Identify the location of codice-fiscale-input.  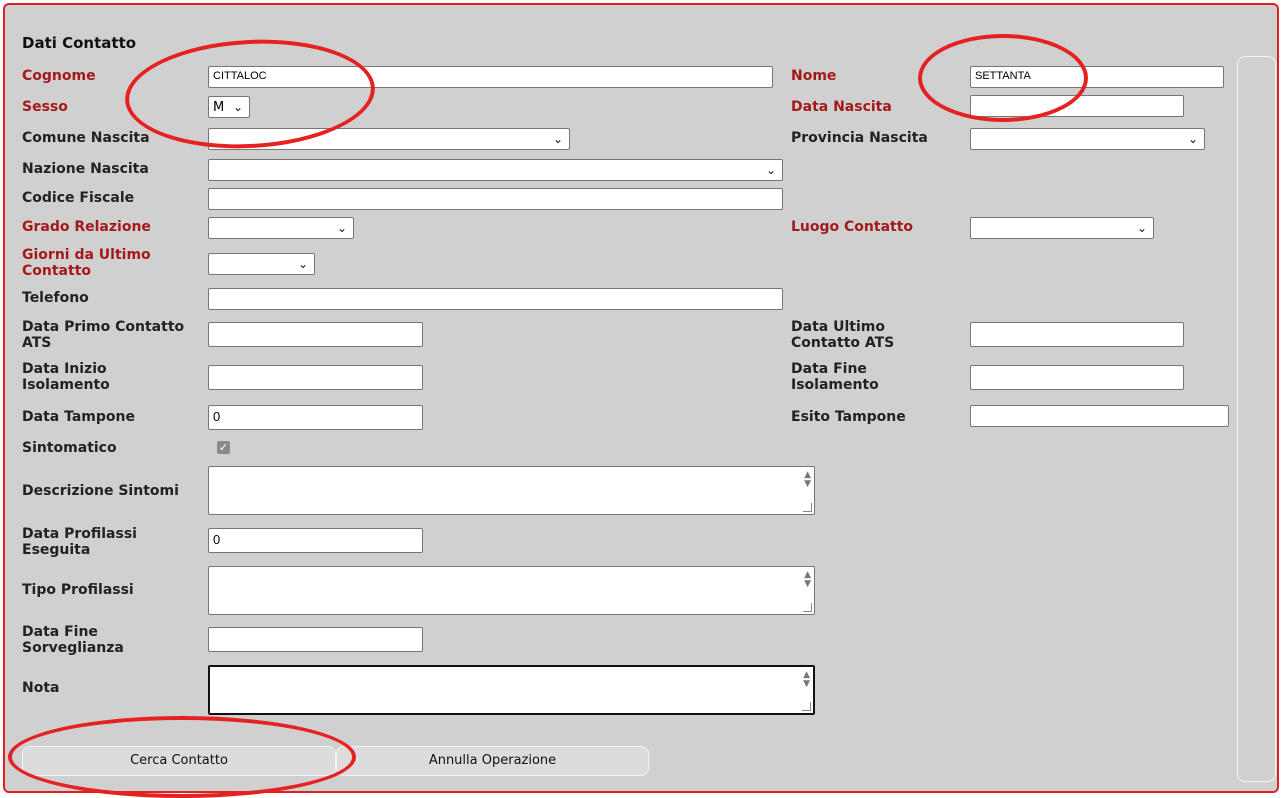
(495, 199).